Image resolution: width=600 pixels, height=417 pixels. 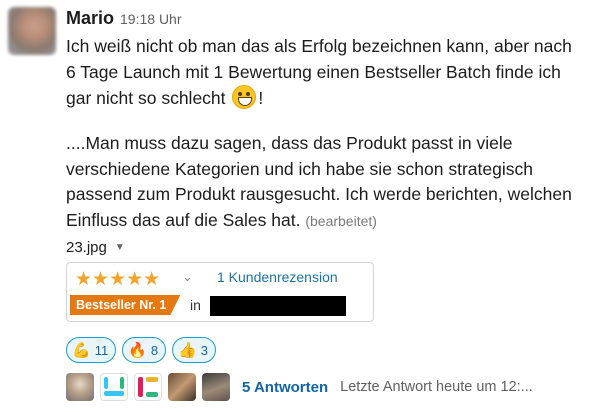 What do you see at coordinates (32, 31) in the screenshot?
I see `author-avatar` at bounding box center [32, 31].